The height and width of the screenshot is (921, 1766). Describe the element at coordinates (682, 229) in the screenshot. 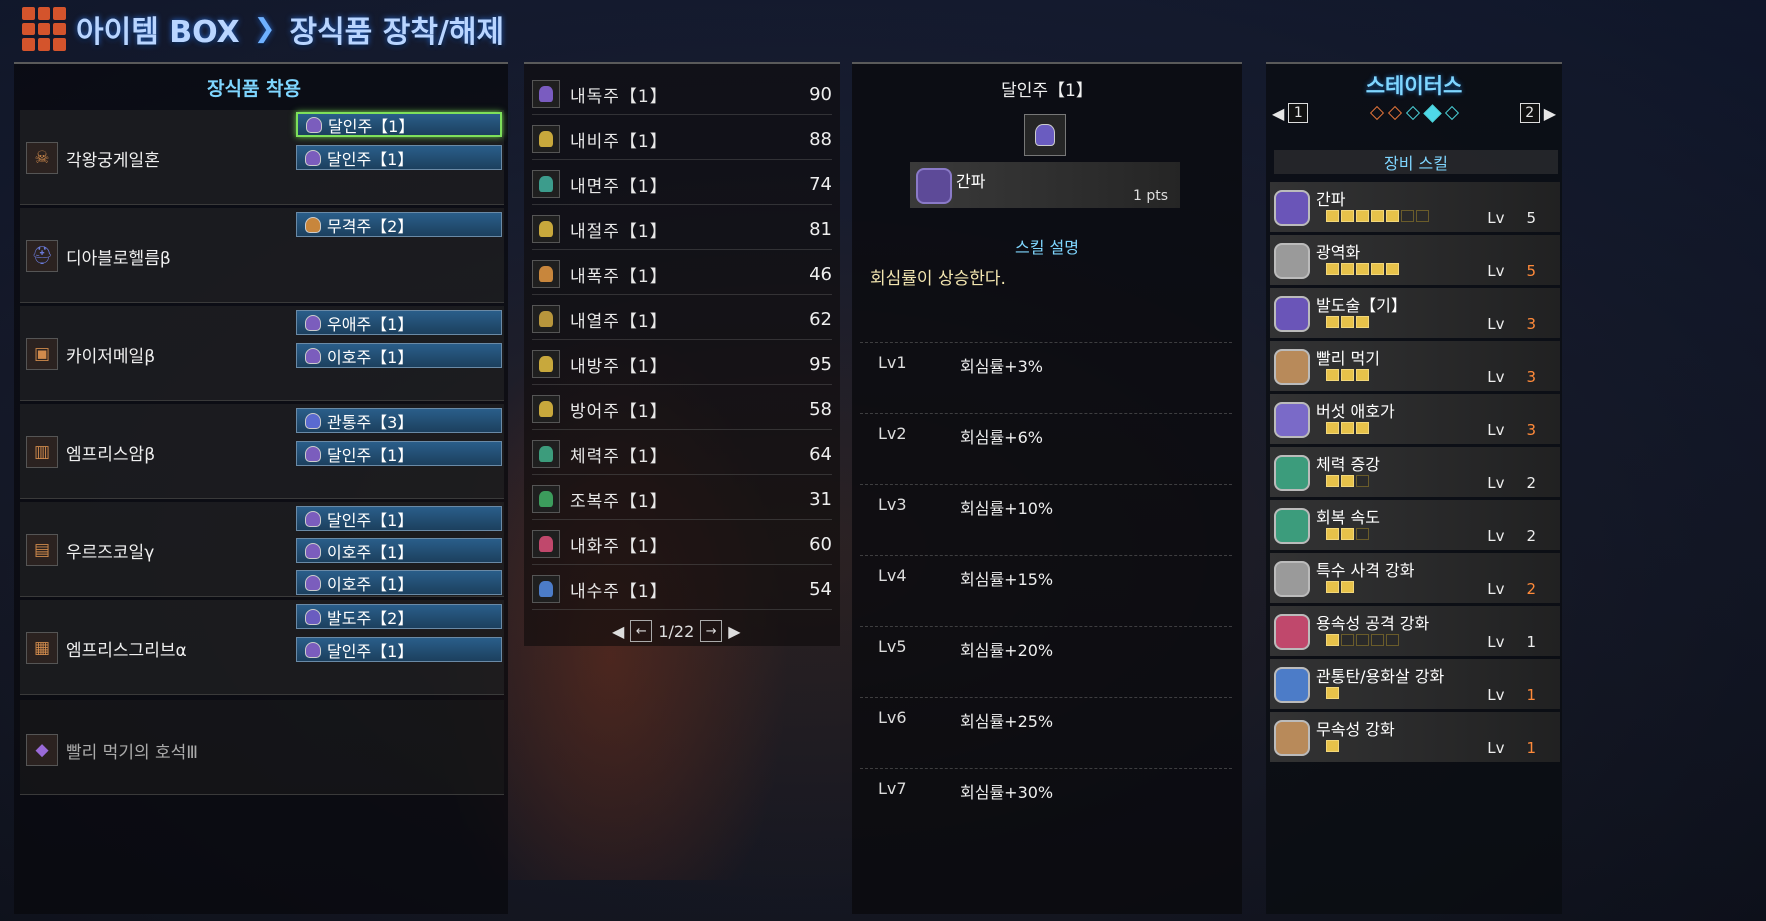

I see `list-item: 내절주【1】 81` at that location.